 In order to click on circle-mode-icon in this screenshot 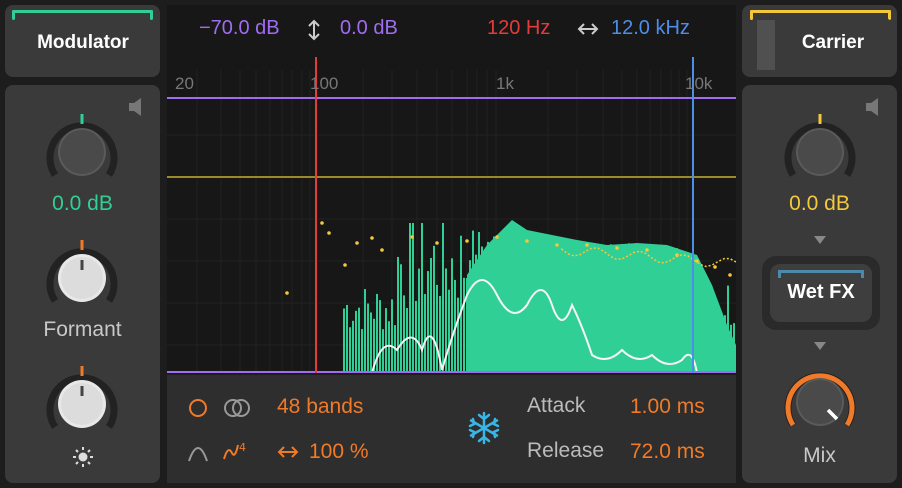, I will do `click(198, 408)`.